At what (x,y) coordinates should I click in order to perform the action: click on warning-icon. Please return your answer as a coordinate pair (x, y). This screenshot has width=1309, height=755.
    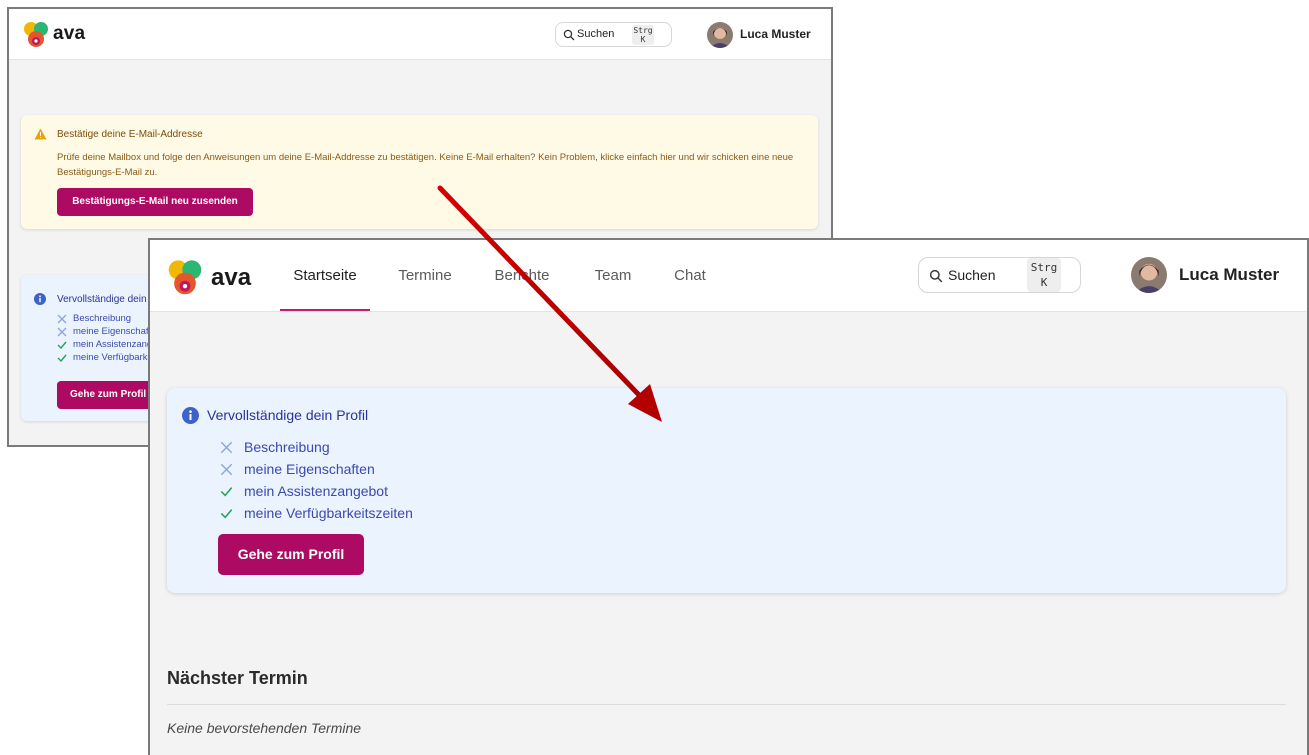
    Looking at the image, I should click on (40, 134).